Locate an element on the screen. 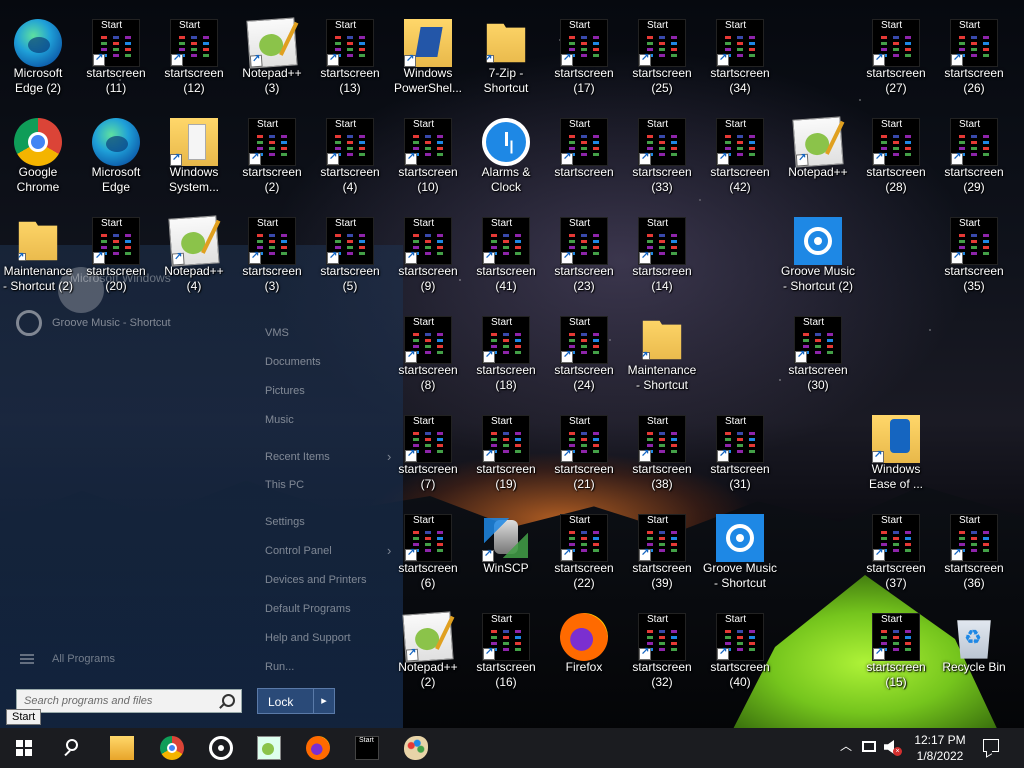 This screenshot has height=768, width=1024. desktop-icon: Start startscreen (11) is located at coordinates (116, 60).